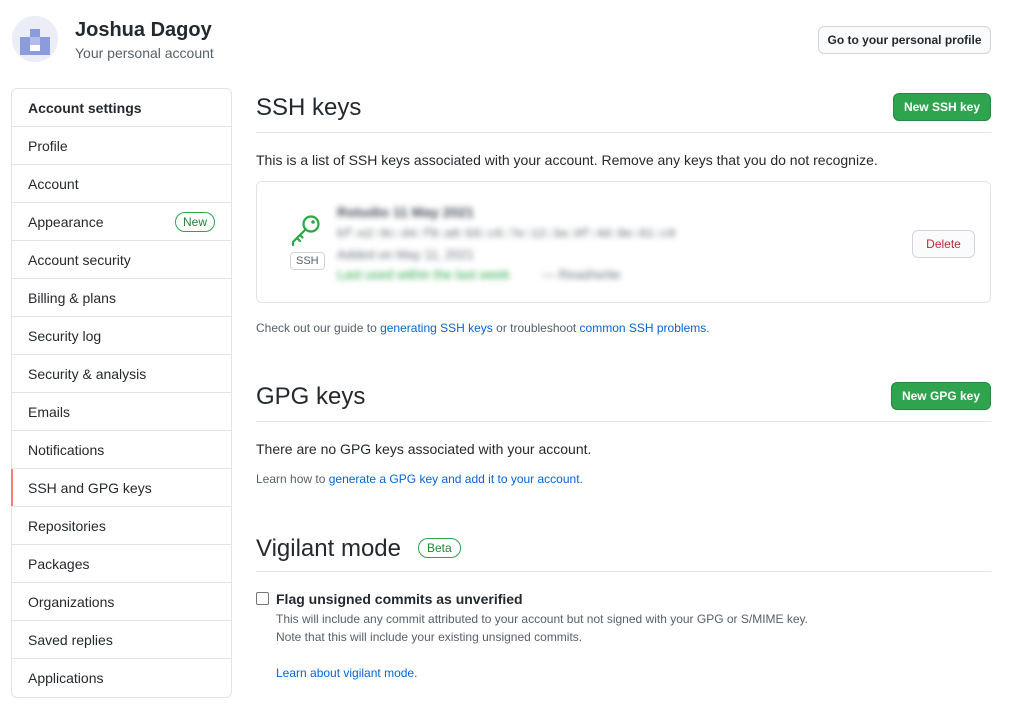 The image size is (1012, 709). What do you see at coordinates (405, 212) in the screenshot?
I see `key-title: Rstudio 11 May 2021` at bounding box center [405, 212].